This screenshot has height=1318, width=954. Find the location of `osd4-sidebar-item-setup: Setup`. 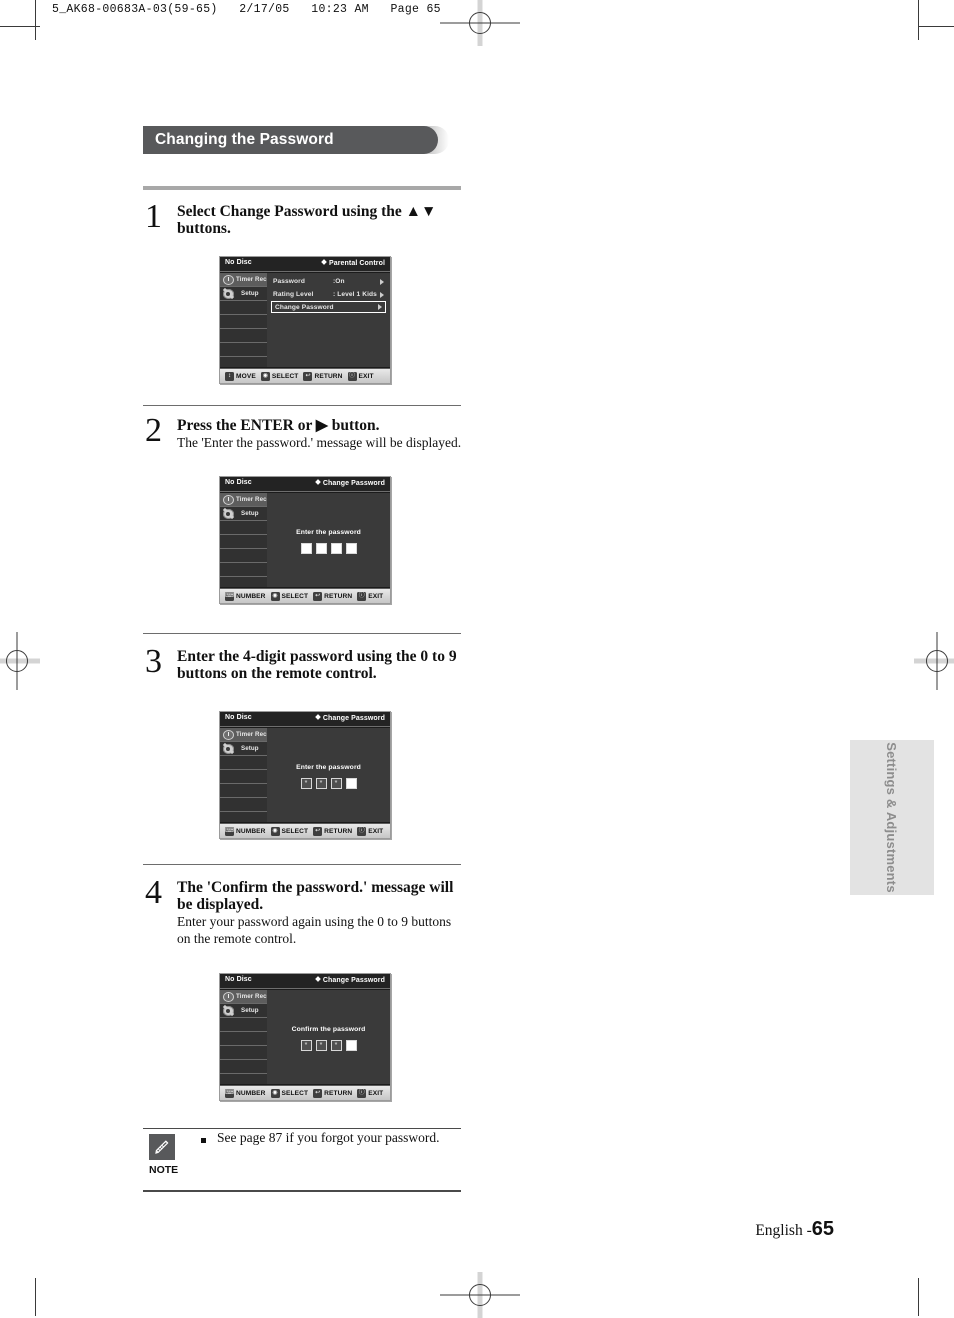

osd4-sidebar-item-setup: Setup is located at coordinates (243, 1011).